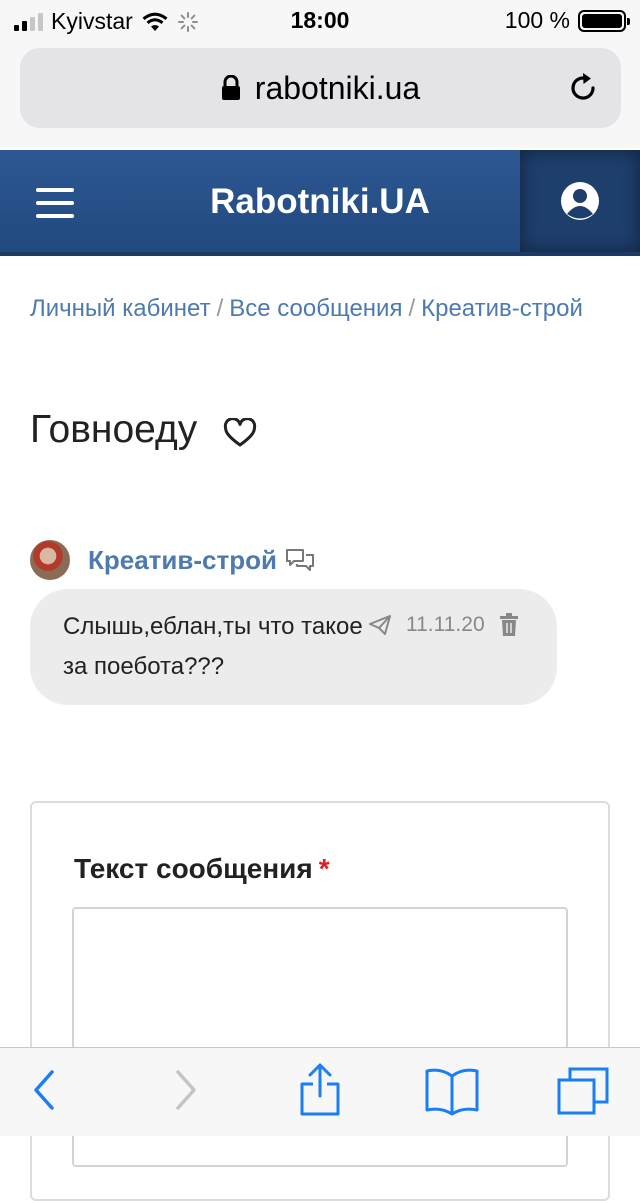 The width and height of the screenshot is (640, 1201). I want to click on trash-icon, so click(509, 625).